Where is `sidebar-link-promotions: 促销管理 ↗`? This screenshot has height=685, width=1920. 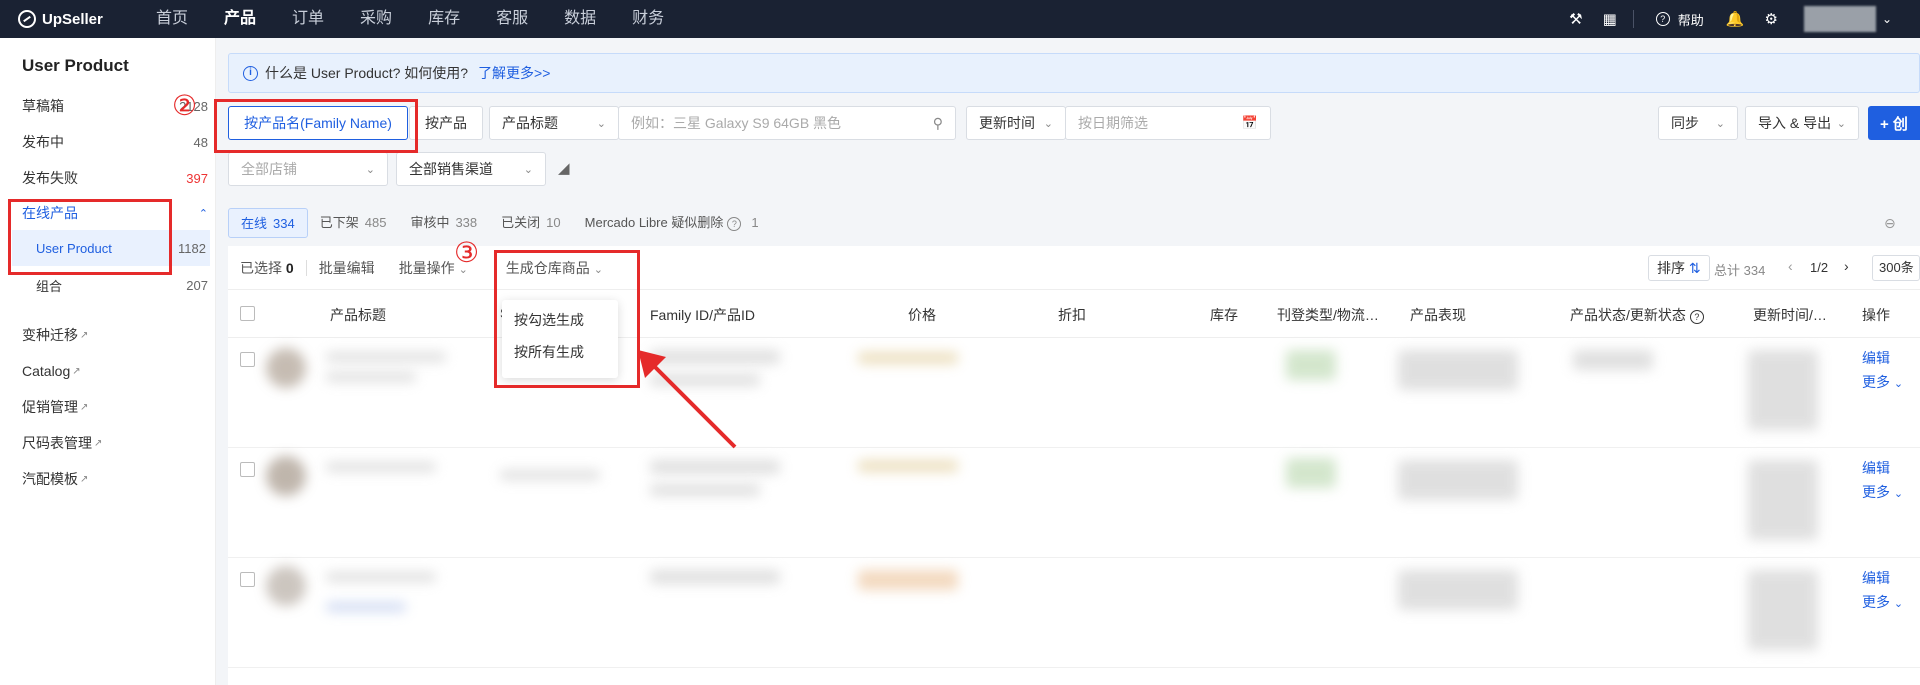
sidebar-link-promotions: 促销管理 ↗ is located at coordinates (115, 407).